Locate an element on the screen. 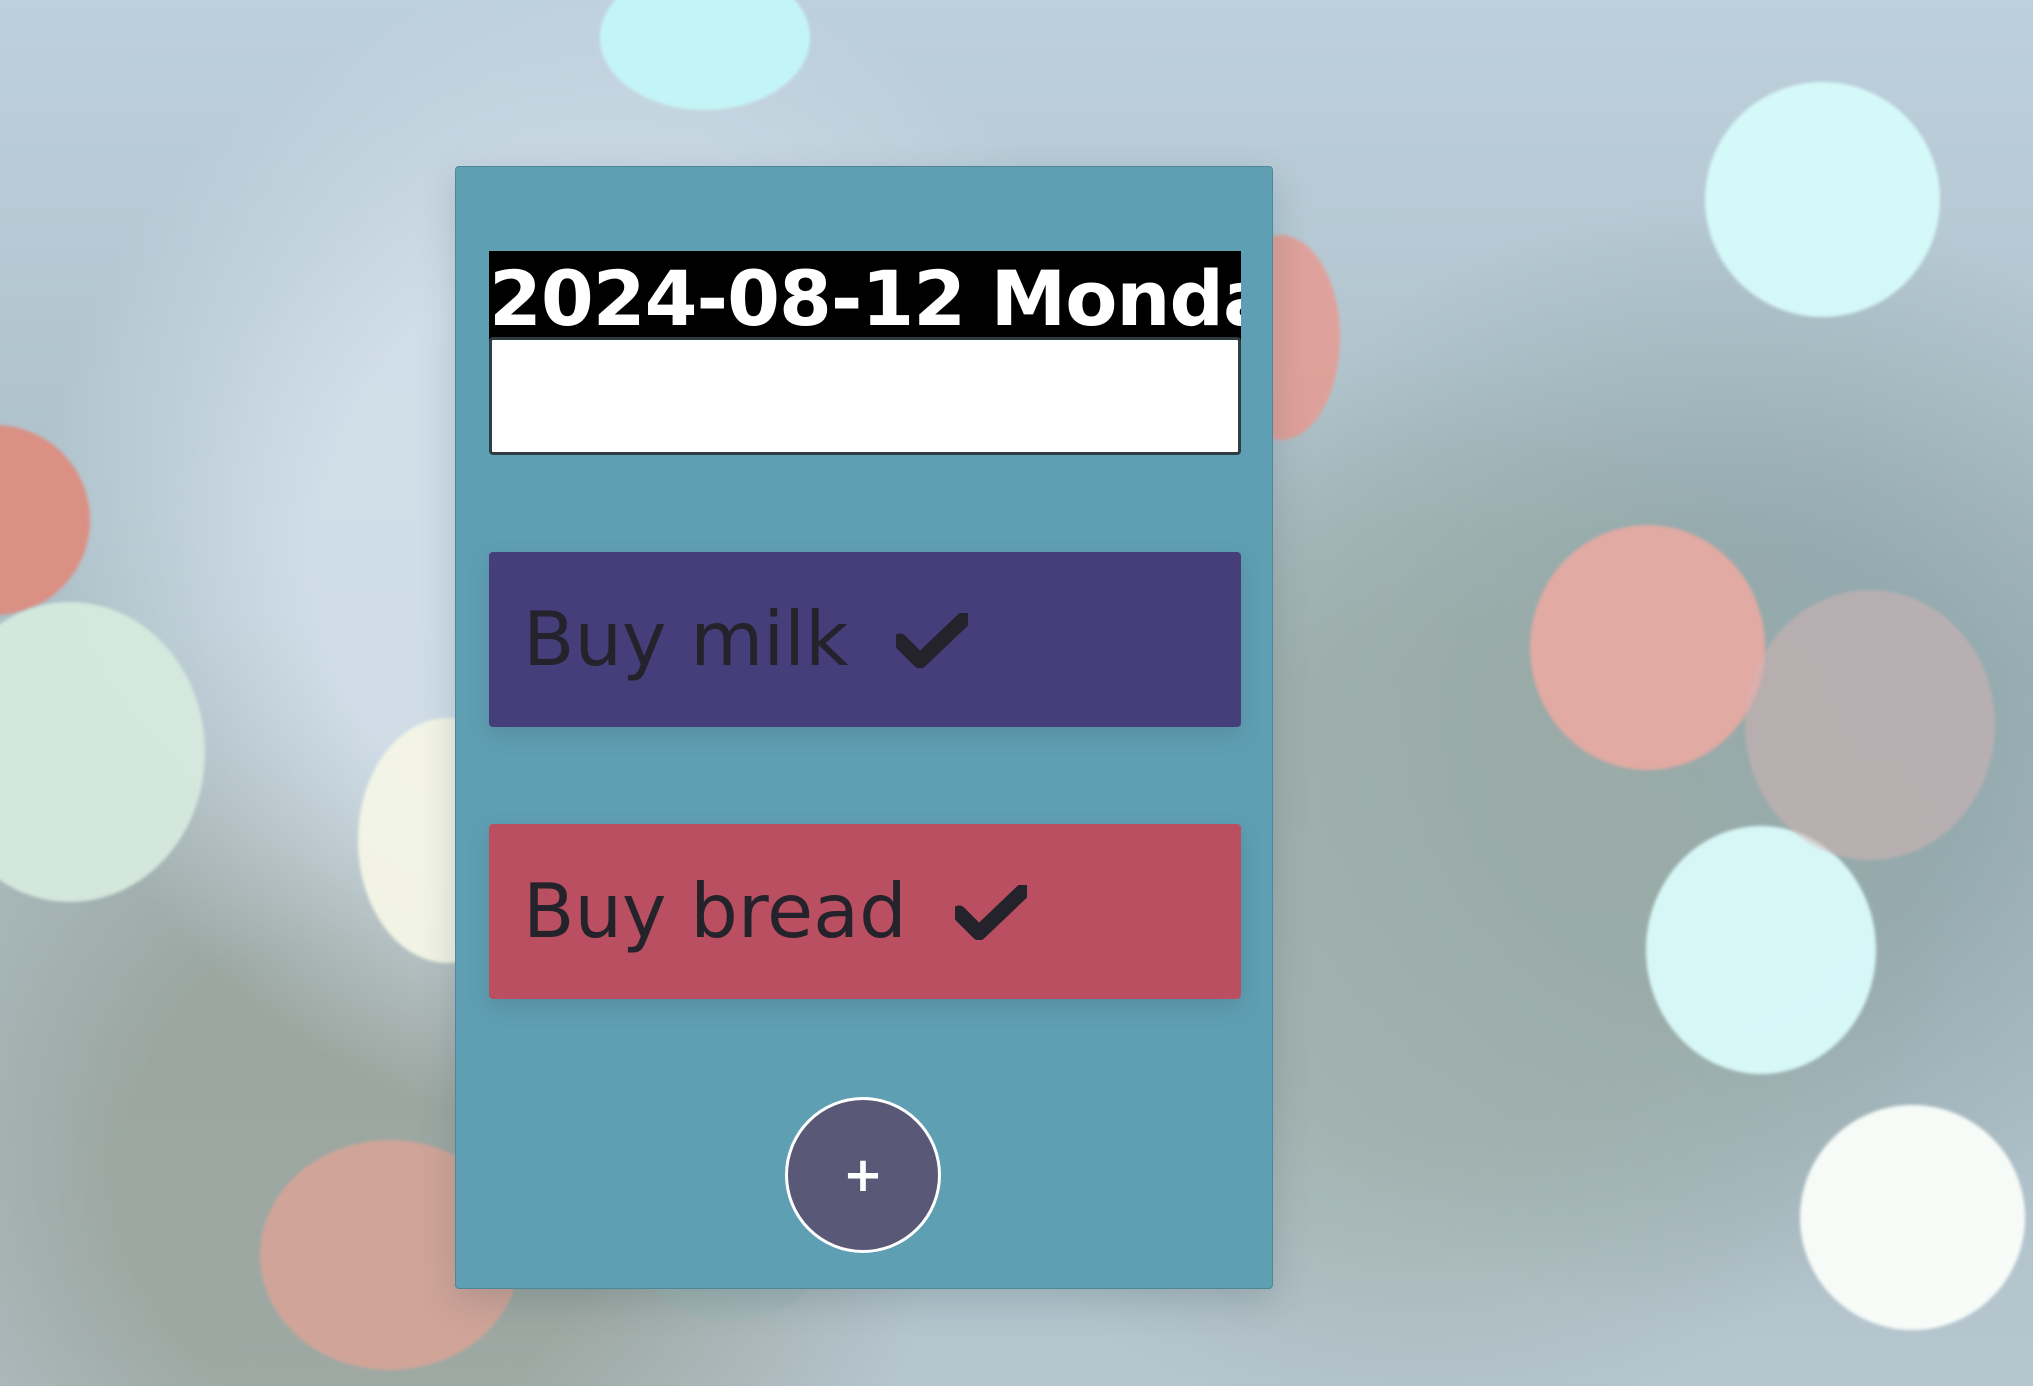 The width and height of the screenshot is (2033, 1386). task-item-buy-bread: Buy bread is located at coordinates (865, 911).